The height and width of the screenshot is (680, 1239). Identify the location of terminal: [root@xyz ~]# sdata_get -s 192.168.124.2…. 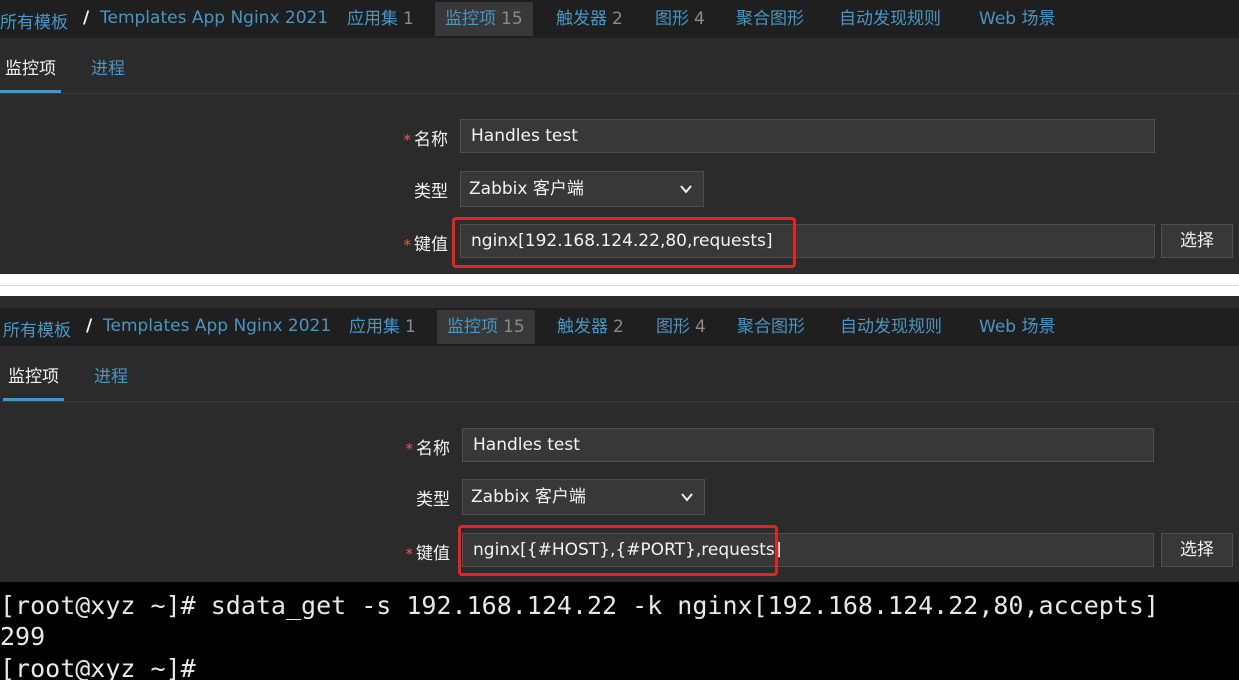
(619, 631).